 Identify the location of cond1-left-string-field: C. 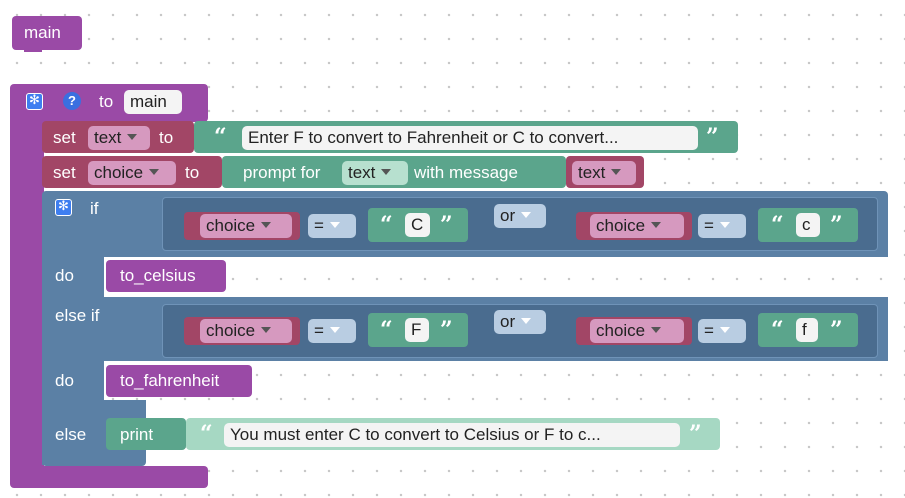
(417, 225).